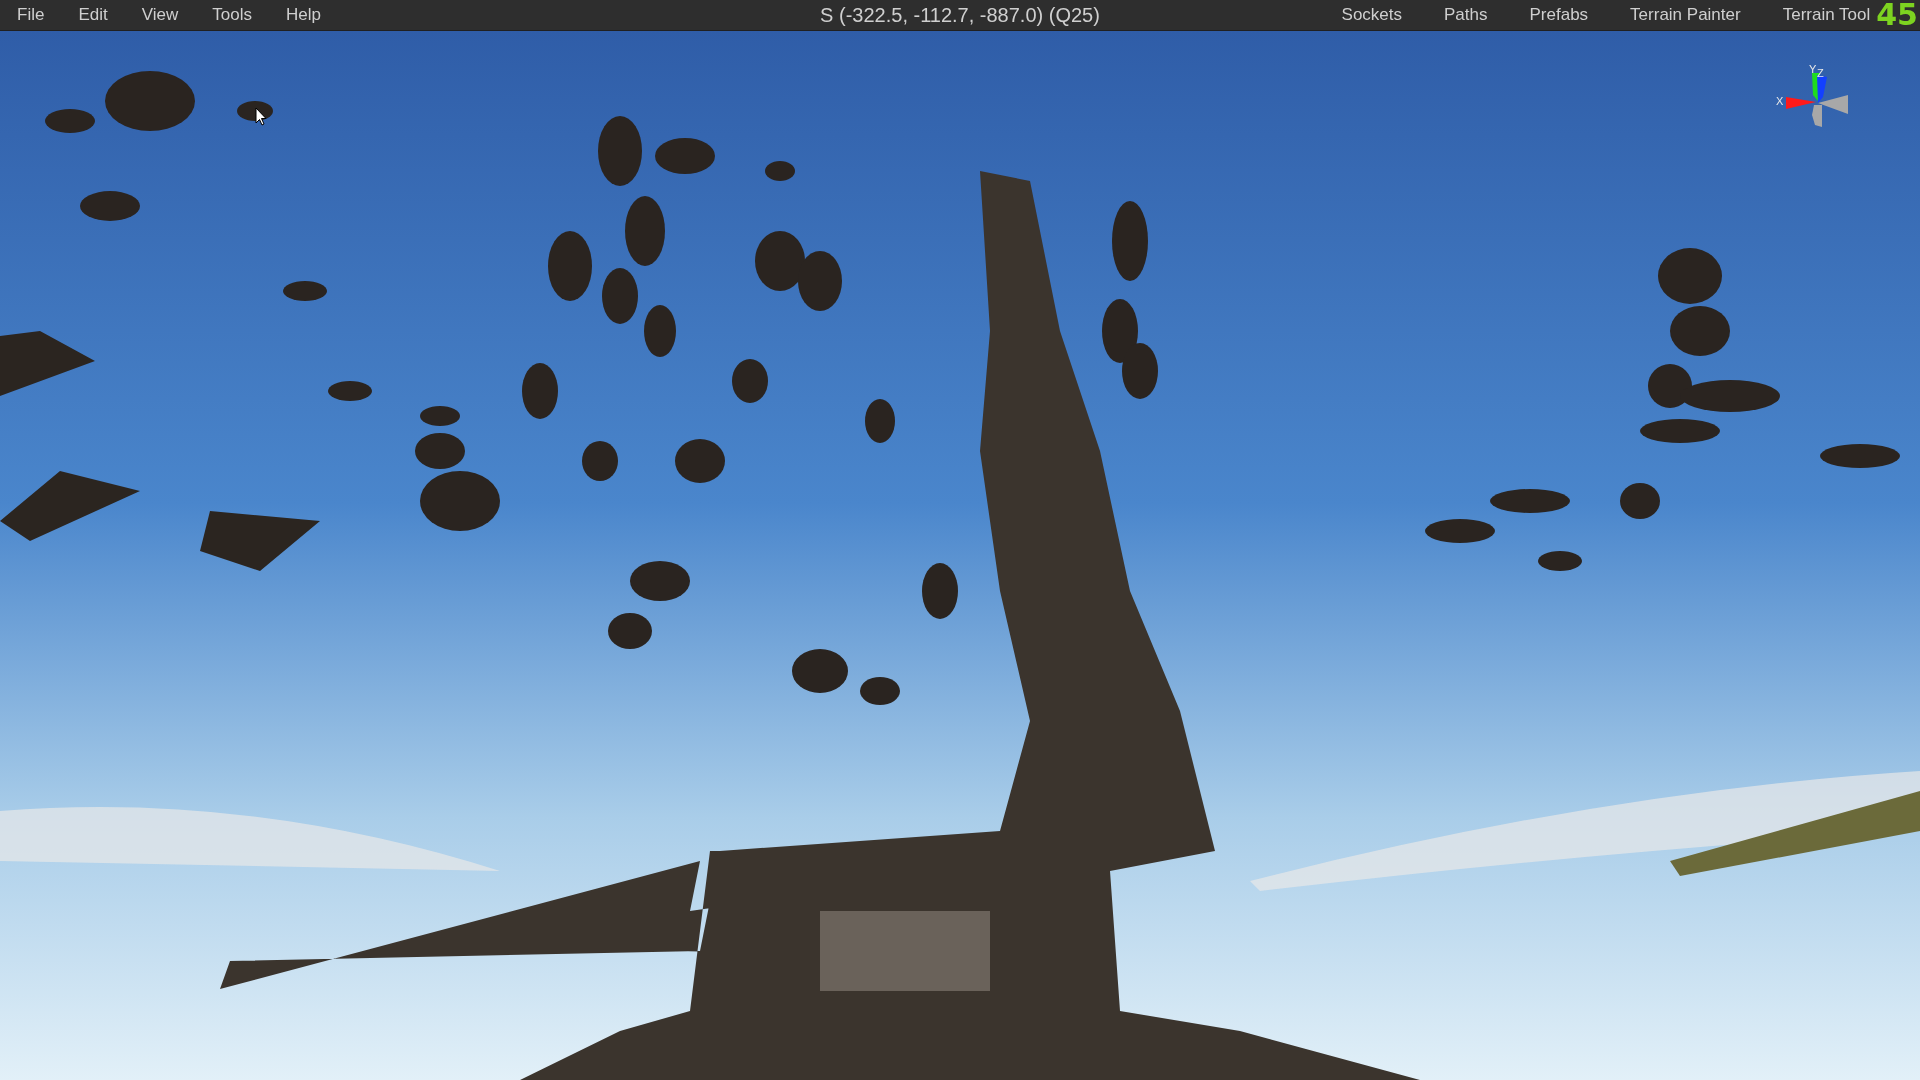  What do you see at coordinates (1559, 15) in the screenshot?
I see `panel-tab: Prefabs` at bounding box center [1559, 15].